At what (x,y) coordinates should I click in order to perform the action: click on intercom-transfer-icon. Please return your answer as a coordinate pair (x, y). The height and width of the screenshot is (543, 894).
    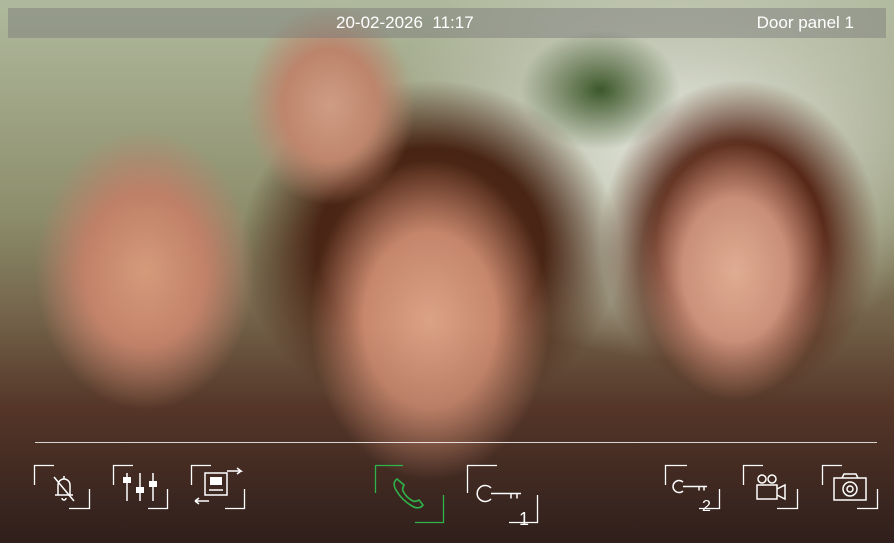
    Looking at the image, I should click on (218, 487).